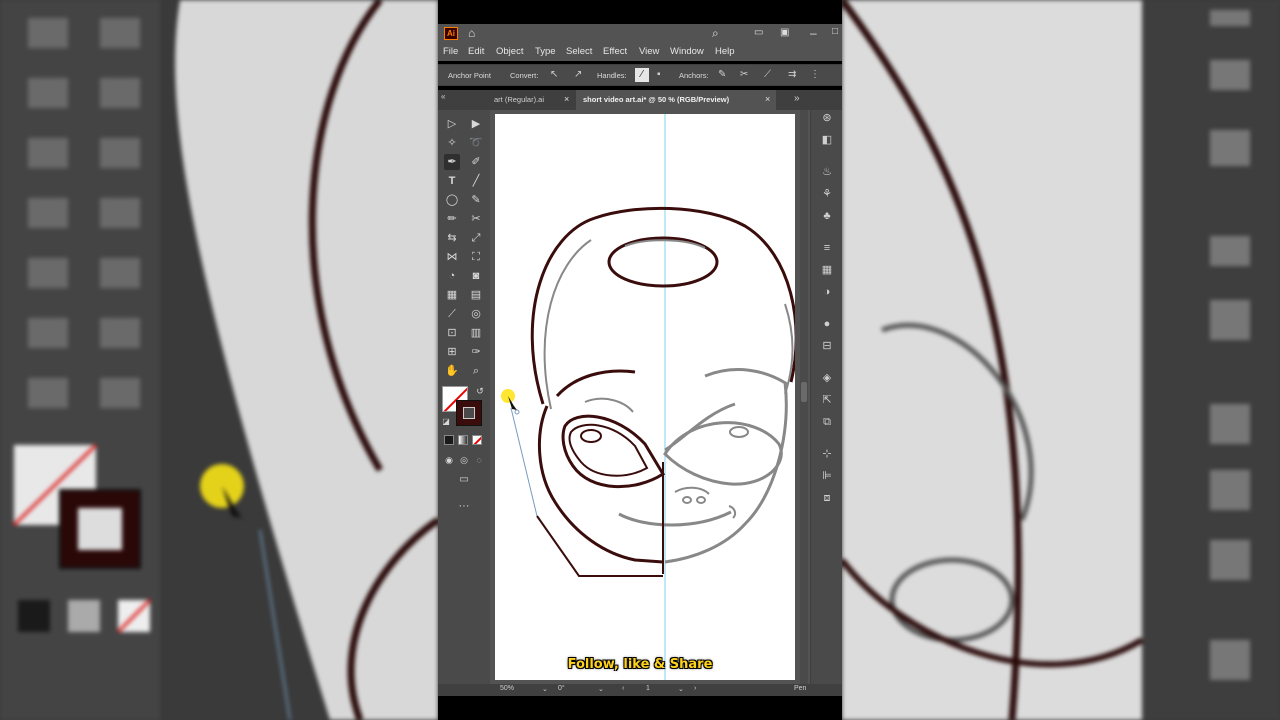  What do you see at coordinates (519, 99) in the screenshot?
I see `tab-art-regular: art (Regular).ai` at bounding box center [519, 99].